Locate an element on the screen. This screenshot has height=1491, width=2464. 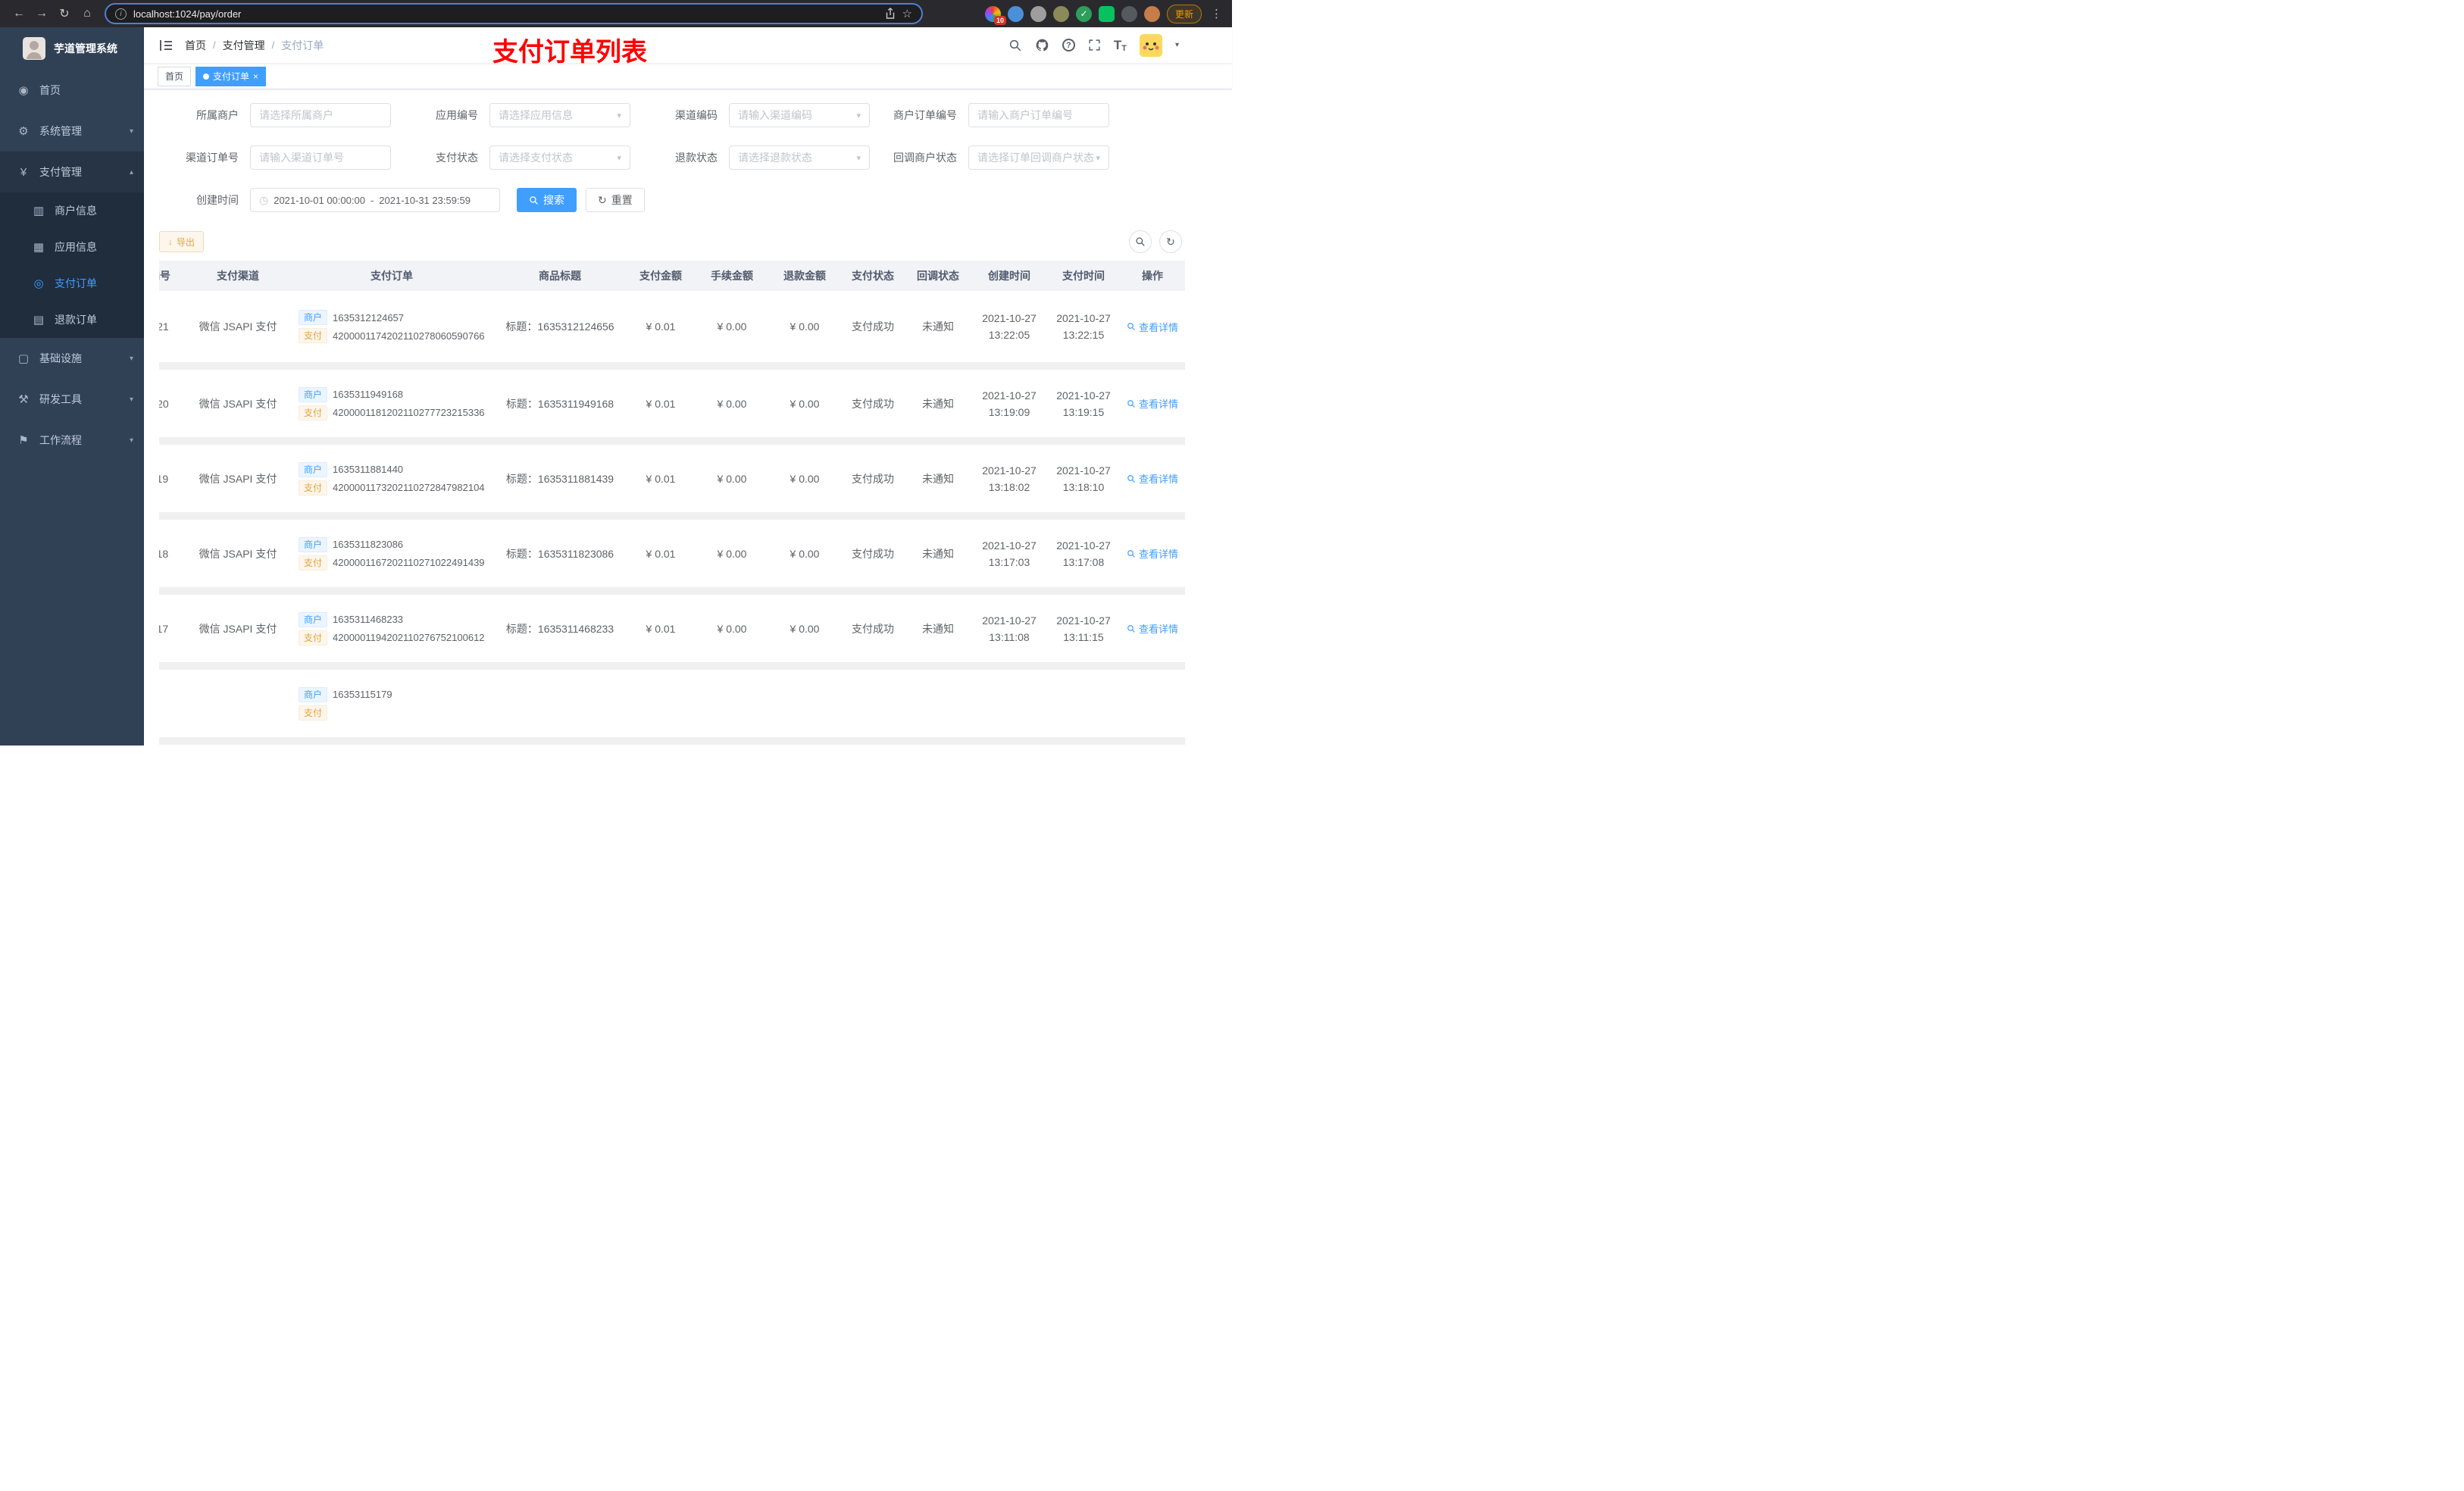
address-bar: i localhost:1024/pay/order ☆ is located at coordinates (514, 13).